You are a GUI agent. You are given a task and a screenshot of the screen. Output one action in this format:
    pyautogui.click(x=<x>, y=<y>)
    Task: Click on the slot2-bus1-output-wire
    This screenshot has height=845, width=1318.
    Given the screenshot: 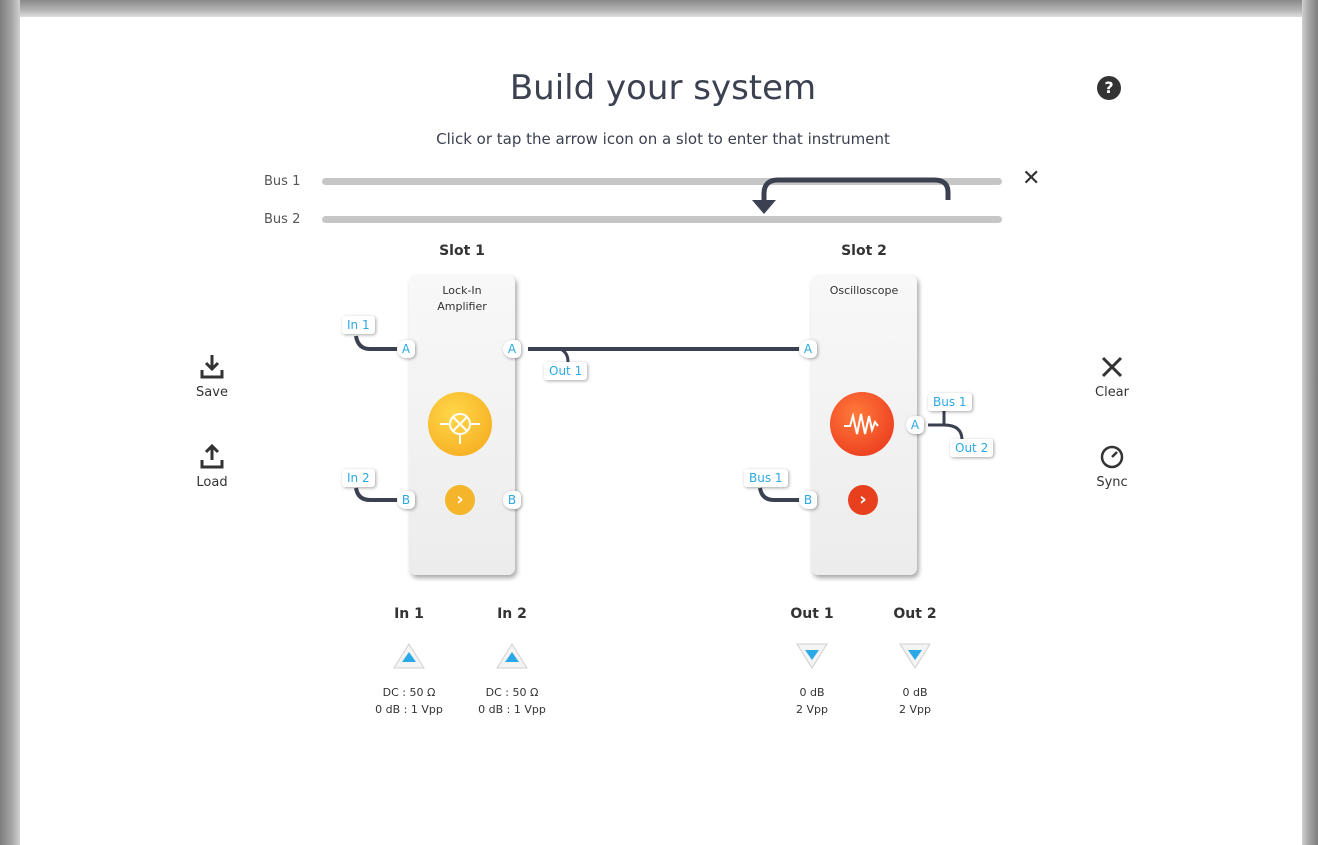 What is the action you would take?
    pyautogui.click(x=937, y=418)
    